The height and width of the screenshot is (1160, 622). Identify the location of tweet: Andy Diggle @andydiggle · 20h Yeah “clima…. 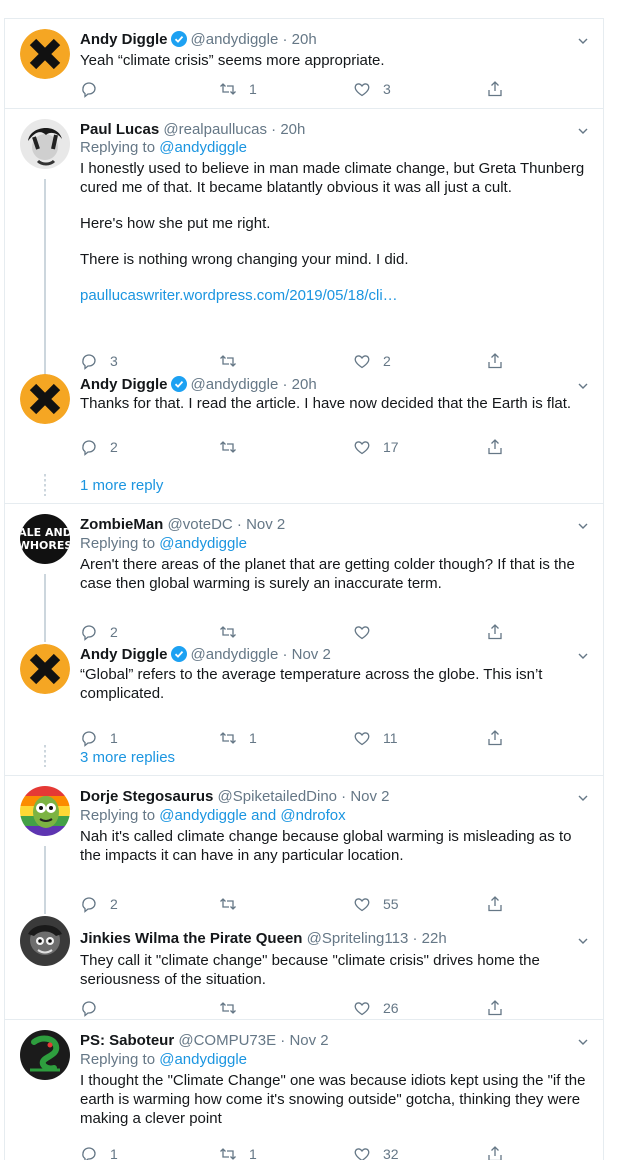
(304, 64).